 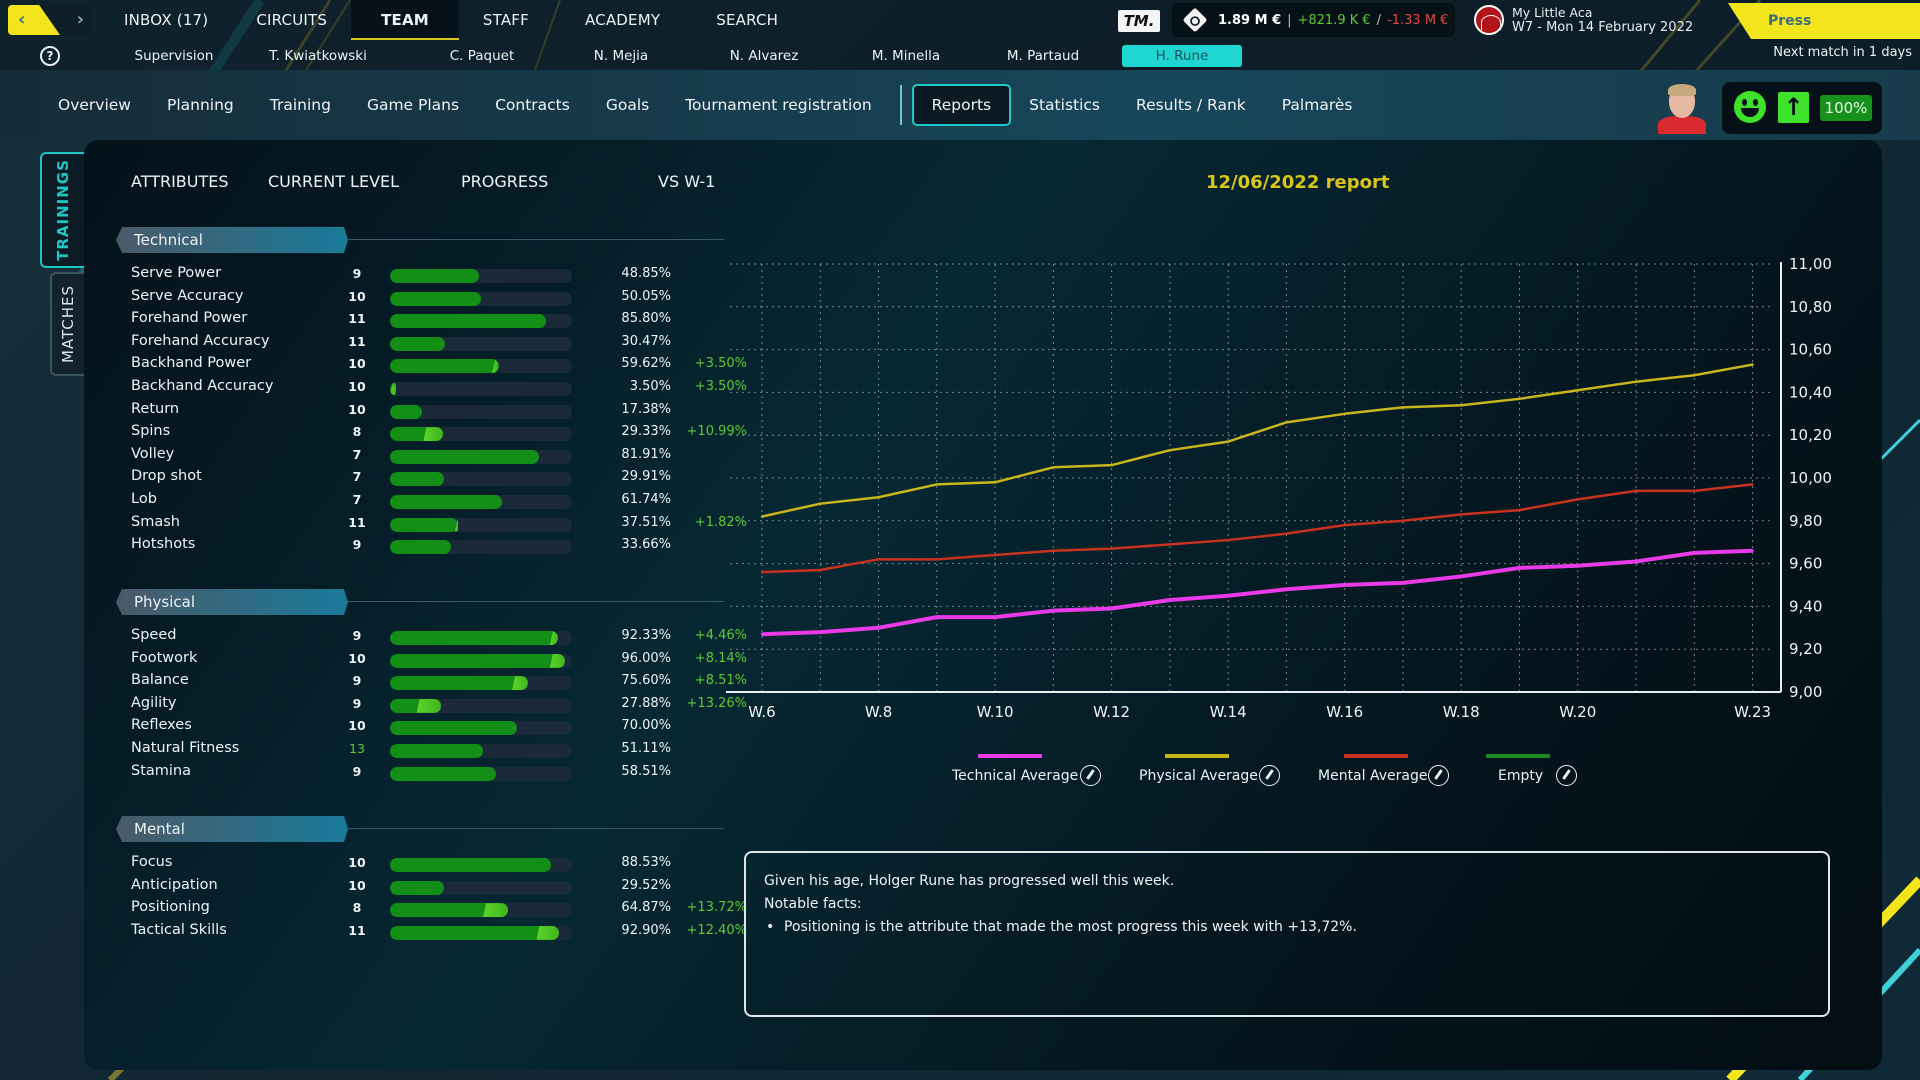 What do you see at coordinates (431, 344) in the screenshot?
I see `attribute-row: Forehand Accuracy 11 30.47%` at bounding box center [431, 344].